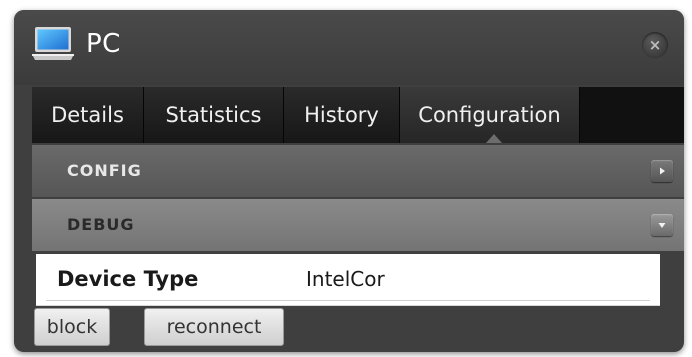 Image resolution: width=692 pixels, height=357 pixels. I want to click on tab-history: History, so click(342, 115).